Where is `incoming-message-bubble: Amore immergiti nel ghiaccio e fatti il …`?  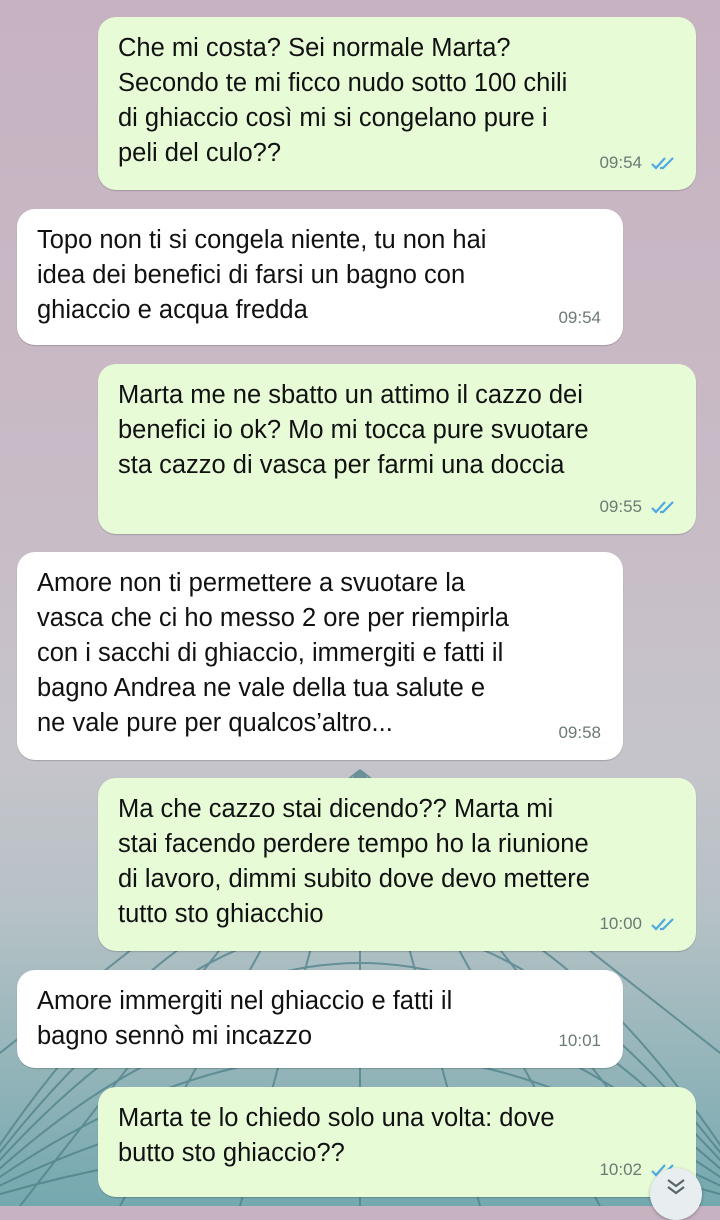
incoming-message-bubble: Amore immergiti nel ghiaccio e fatti il … is located at coordinates (320, 1019).